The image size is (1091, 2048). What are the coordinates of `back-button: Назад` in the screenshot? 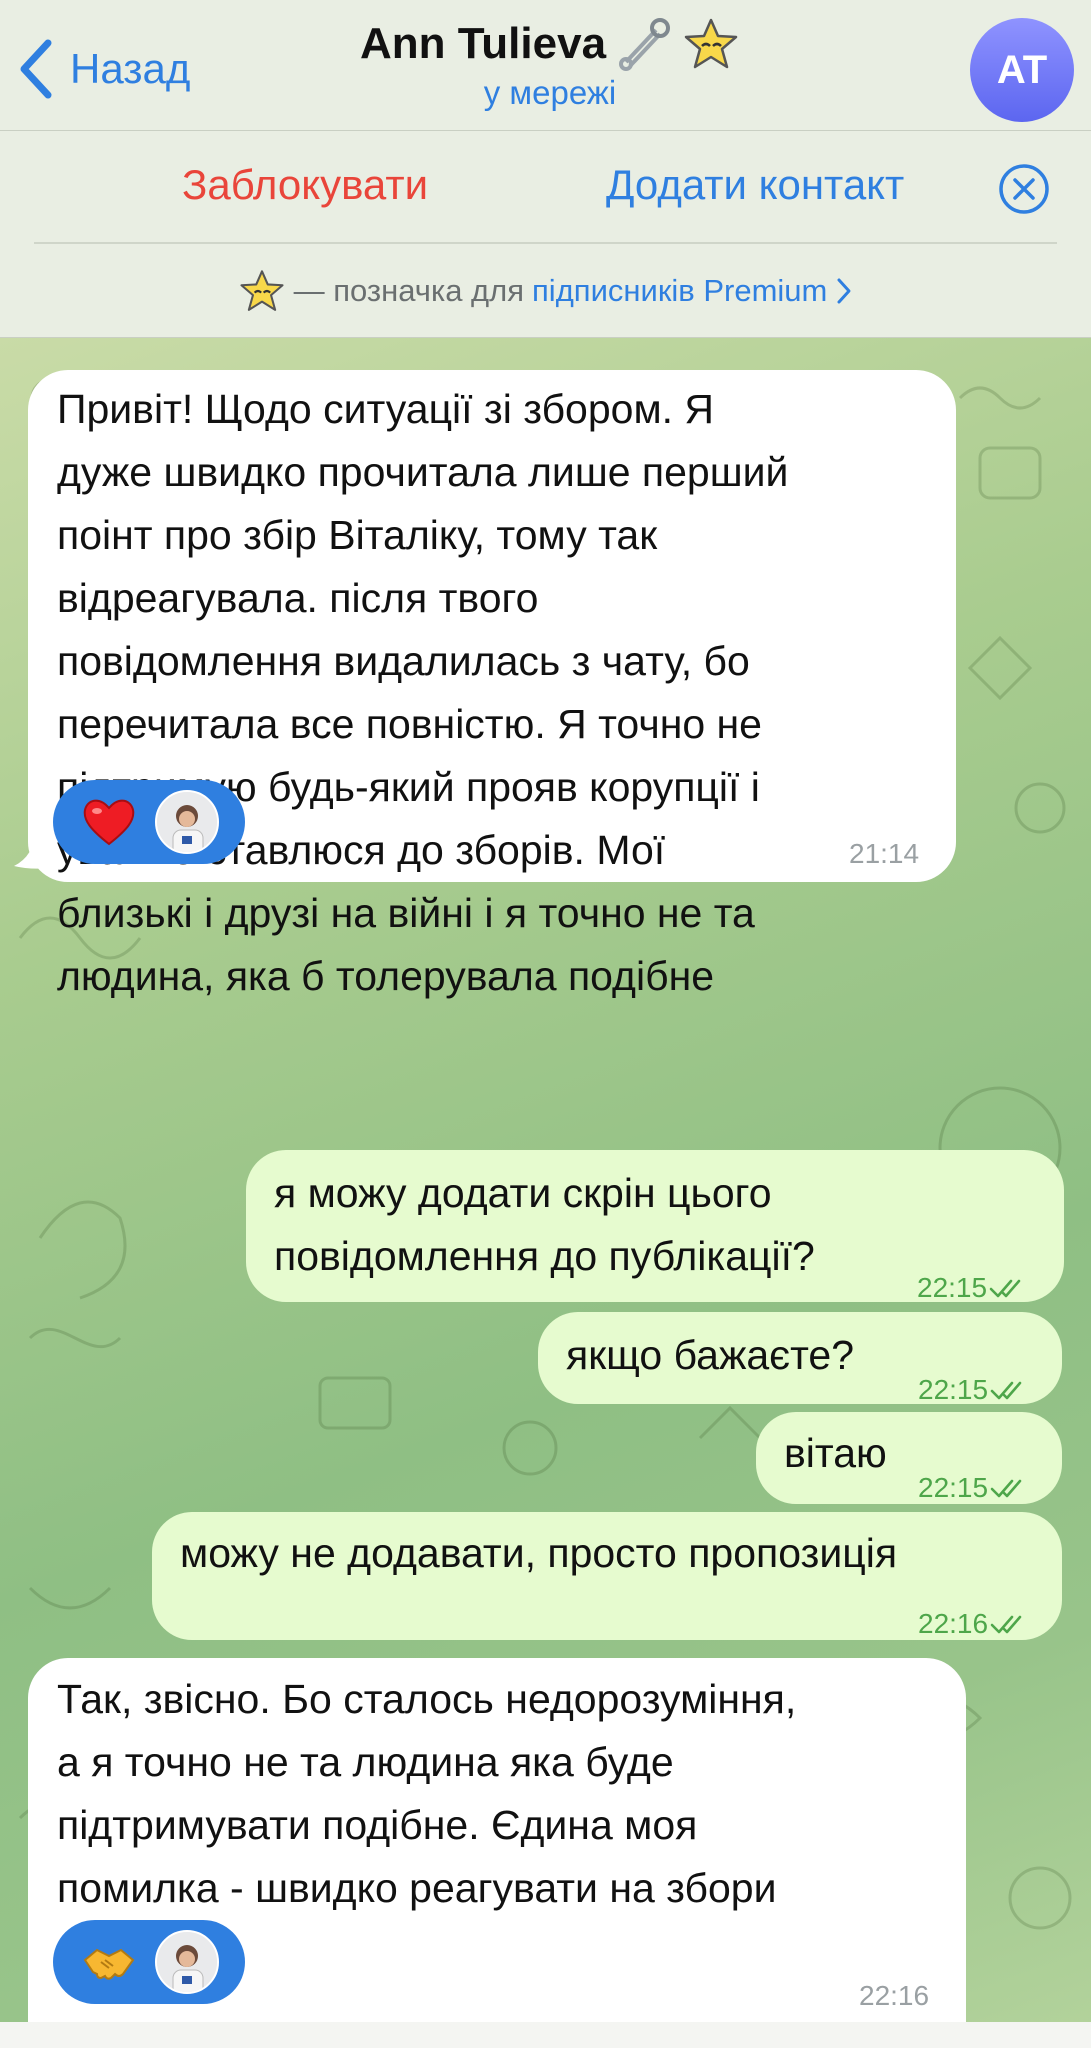 It's located at (104, 69).